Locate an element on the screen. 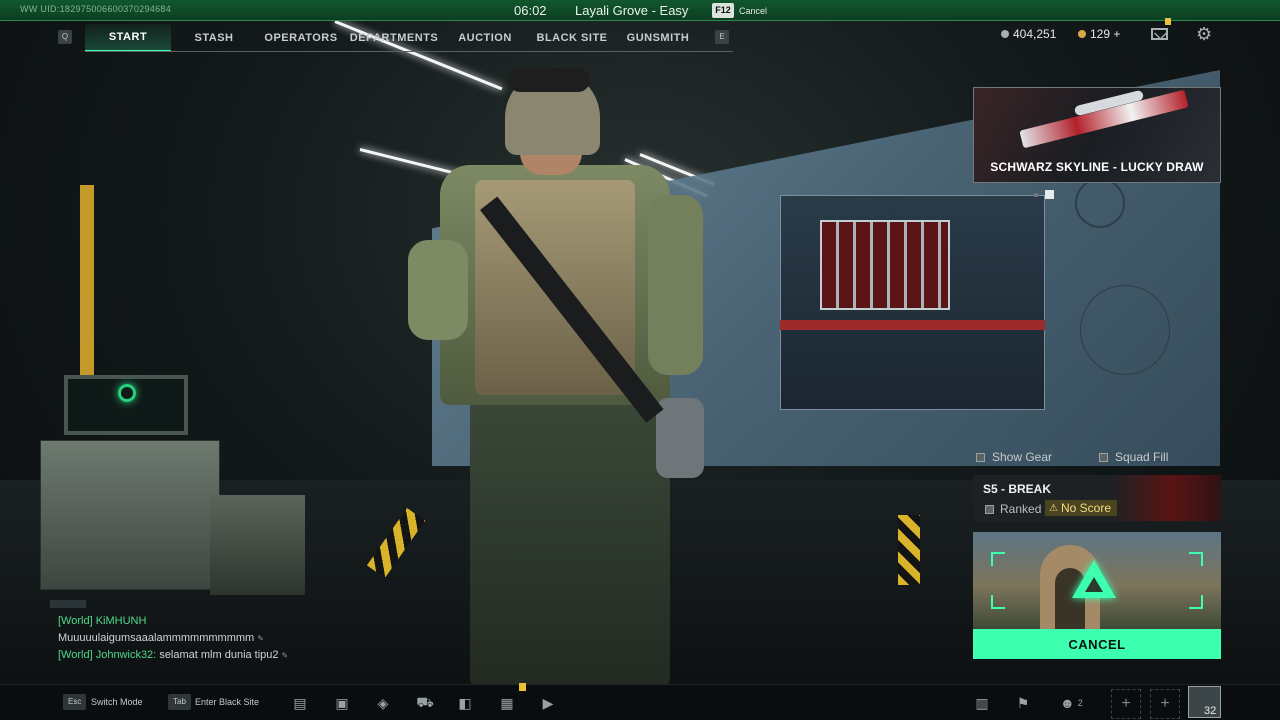  gear-icon: ⚙ is located at coordinates (1204, 34).